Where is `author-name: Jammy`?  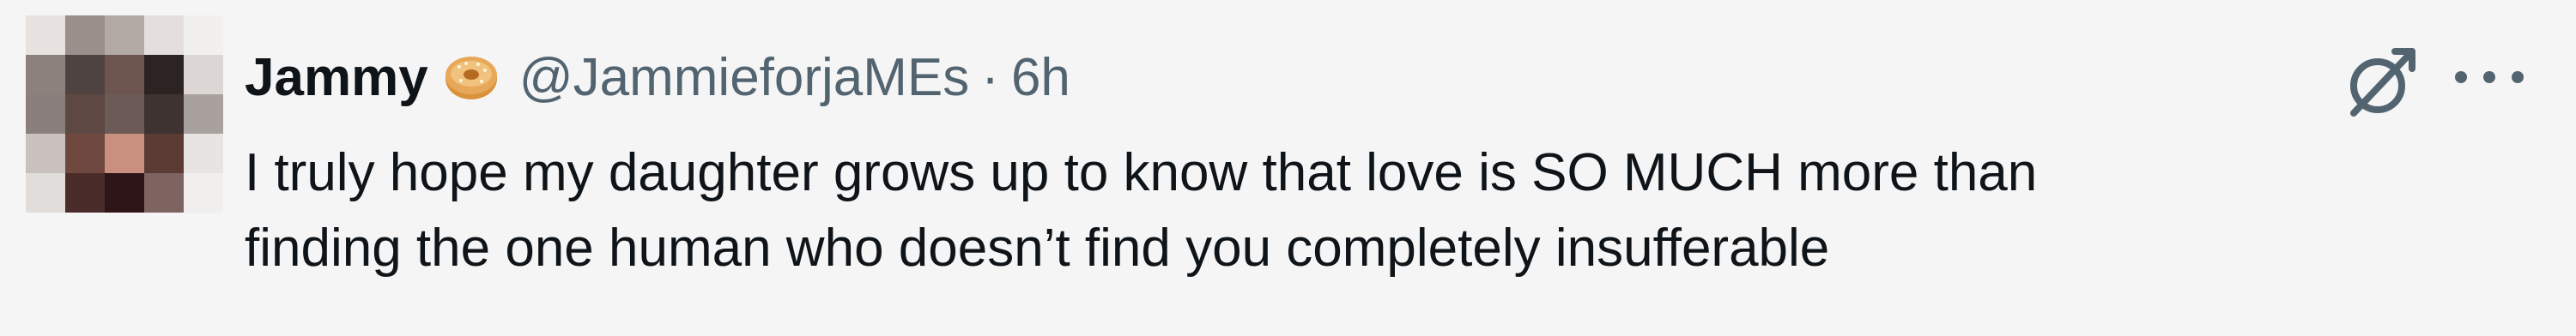 author-name: Jammy is located at coordinates (336, 77).